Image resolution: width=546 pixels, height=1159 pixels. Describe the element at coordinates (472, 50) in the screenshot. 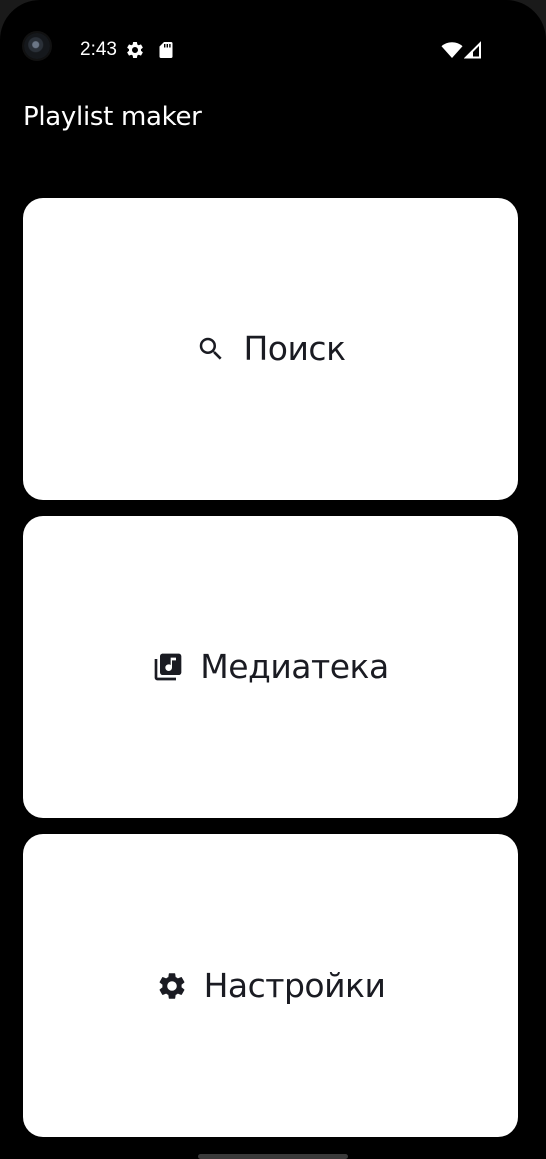

I see `cellular-signal-icon` at that location.